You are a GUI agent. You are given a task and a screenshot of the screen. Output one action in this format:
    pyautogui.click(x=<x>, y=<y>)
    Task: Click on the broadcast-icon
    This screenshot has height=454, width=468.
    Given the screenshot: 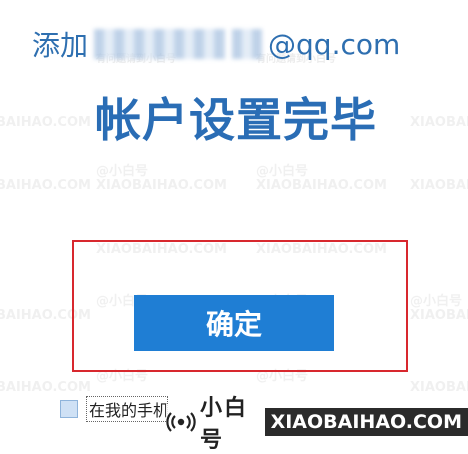 What is the action you would take?
    pyautogui.click(x=181, y=422)
    